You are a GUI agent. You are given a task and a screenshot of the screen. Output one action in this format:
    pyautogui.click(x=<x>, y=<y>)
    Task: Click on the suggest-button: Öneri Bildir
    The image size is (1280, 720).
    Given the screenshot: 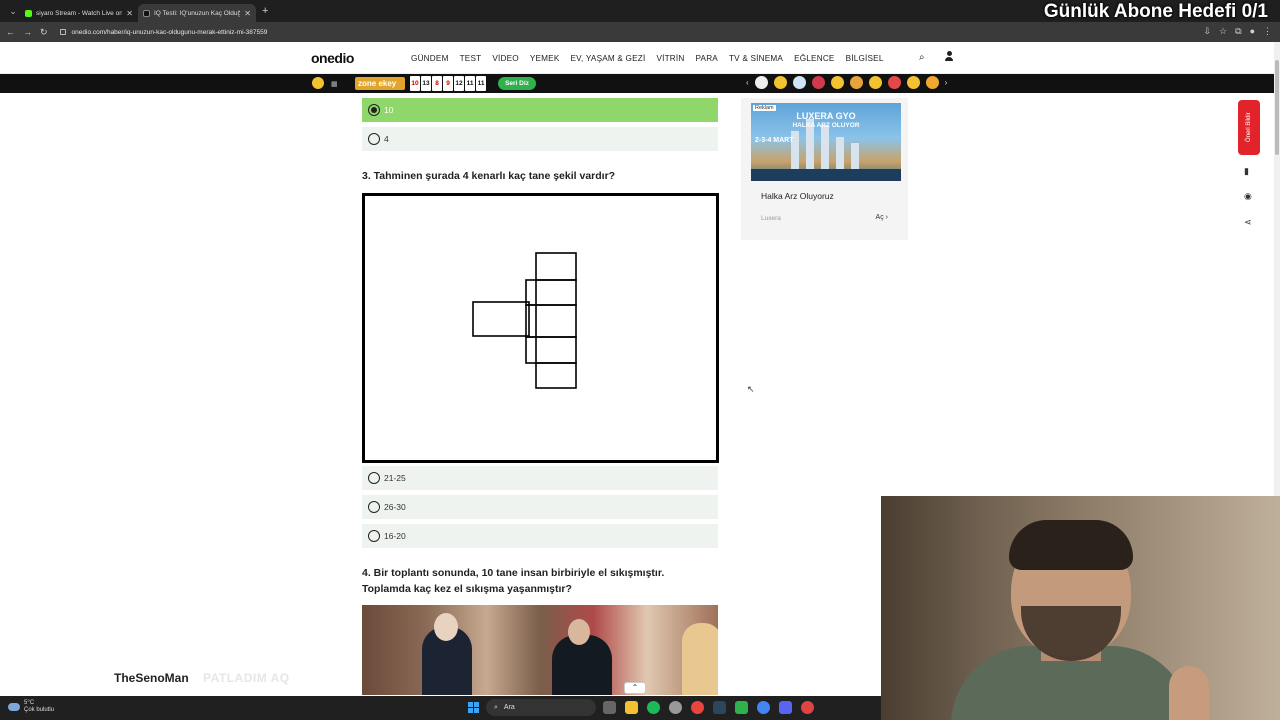 What is the action you would take?
    pyautogui.click(x=1249, y=127)
    